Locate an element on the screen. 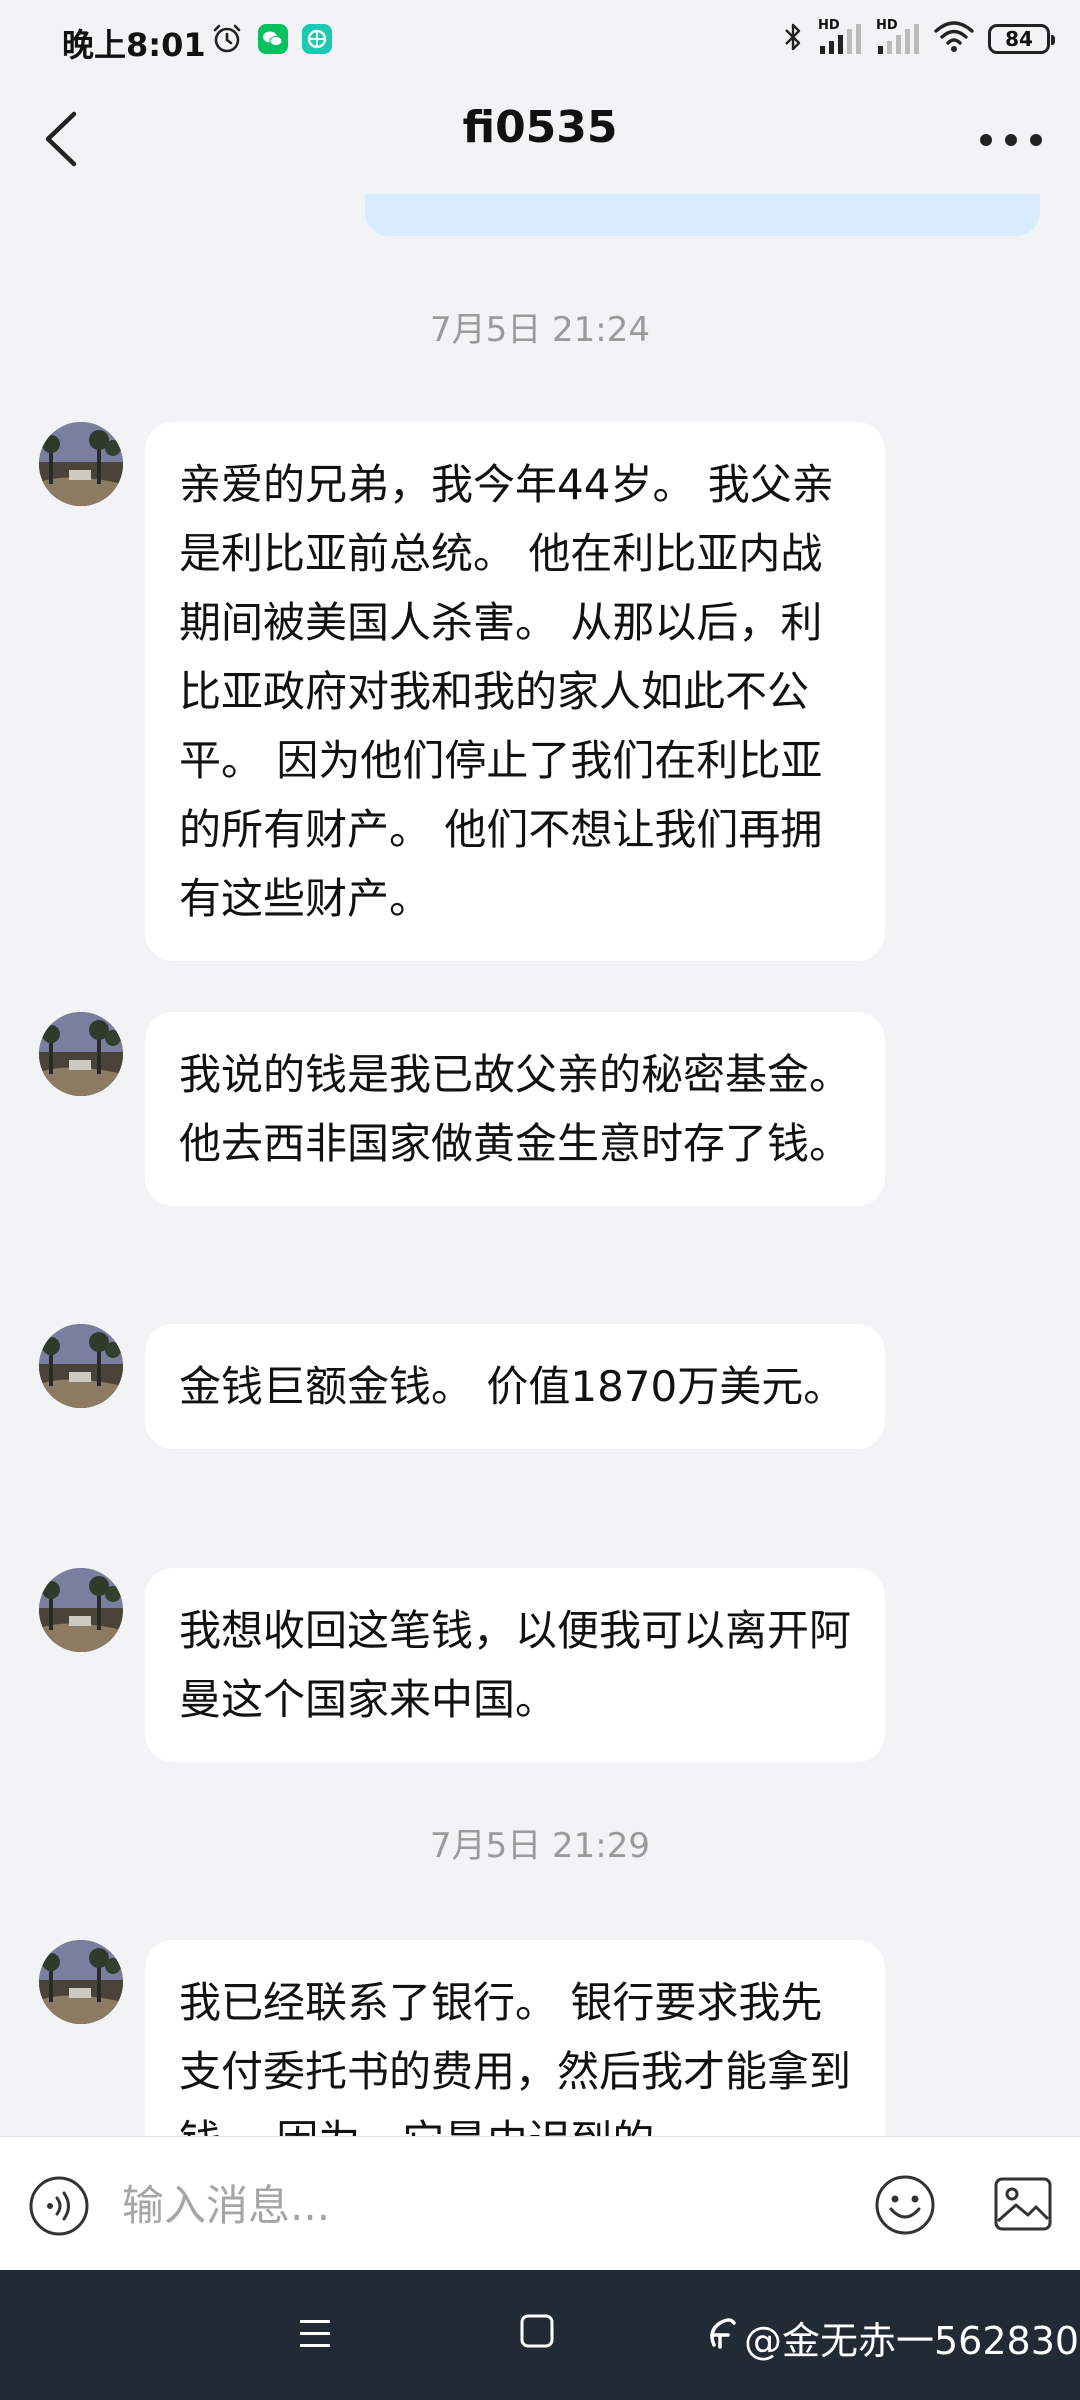  message-bubble: 我想收回这笔钱，以便我可以离开阿曼这个国家来中国。 is located at coordinates (515, 1665).